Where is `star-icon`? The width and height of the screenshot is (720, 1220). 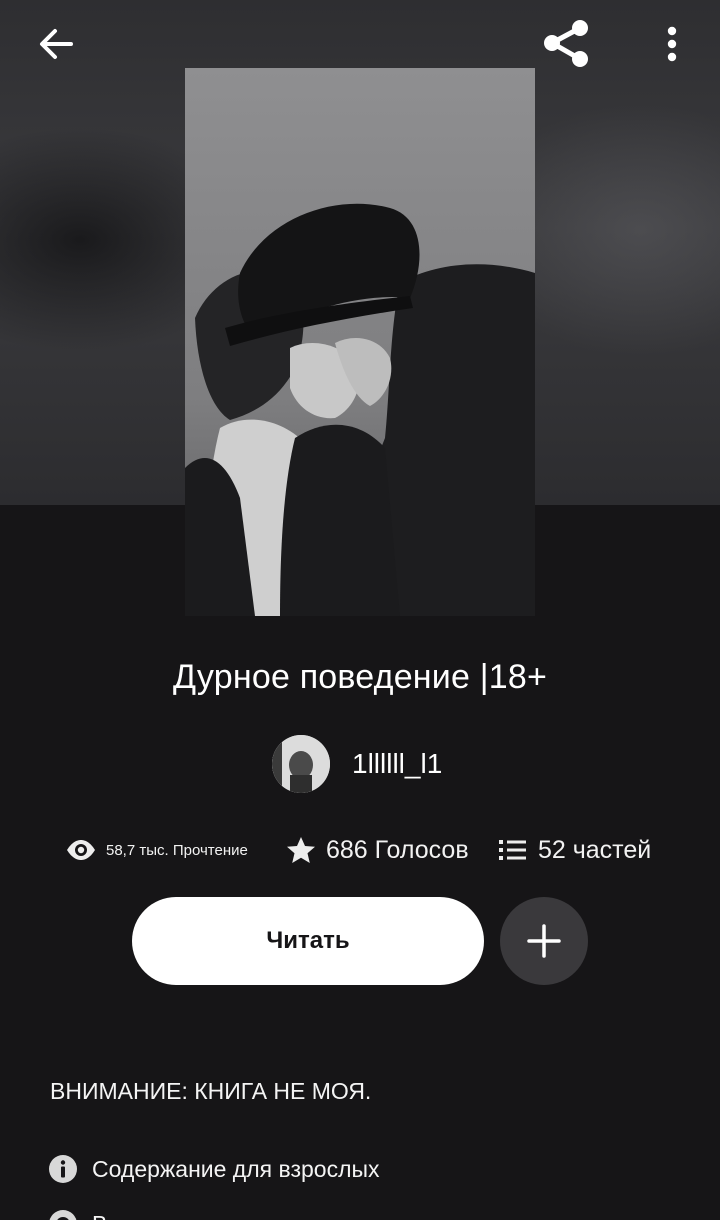
star-icon is located at coordinates (301, 850).